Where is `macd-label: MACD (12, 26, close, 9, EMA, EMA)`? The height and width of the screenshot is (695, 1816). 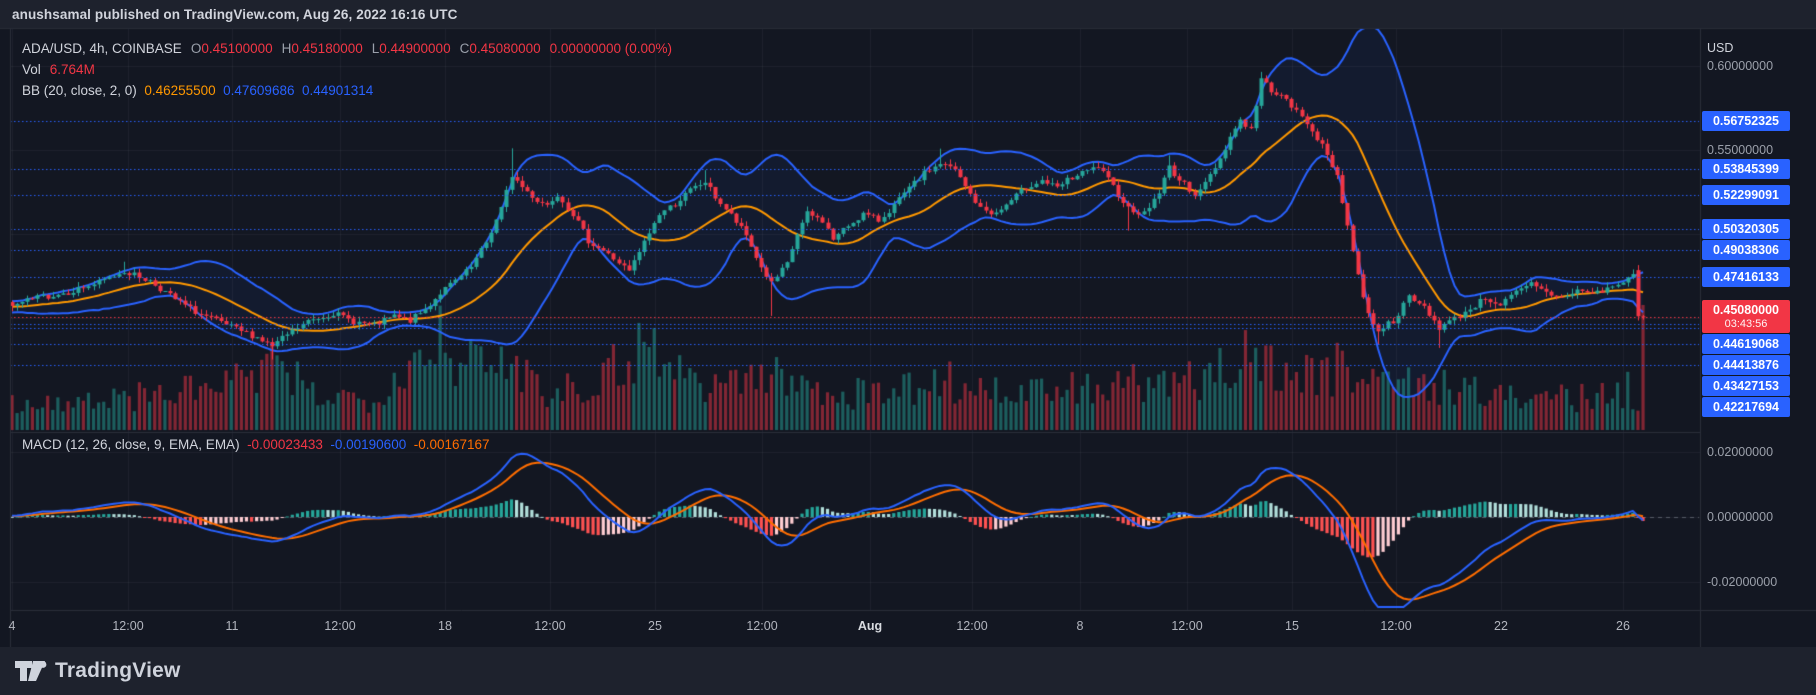
macd-label: MACD (12, 26, close, 9, EMA, EMA) is located at coordinates (131, 444).